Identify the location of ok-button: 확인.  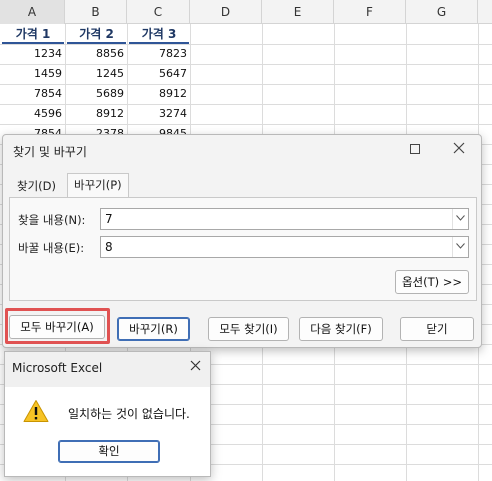
(109, 451).